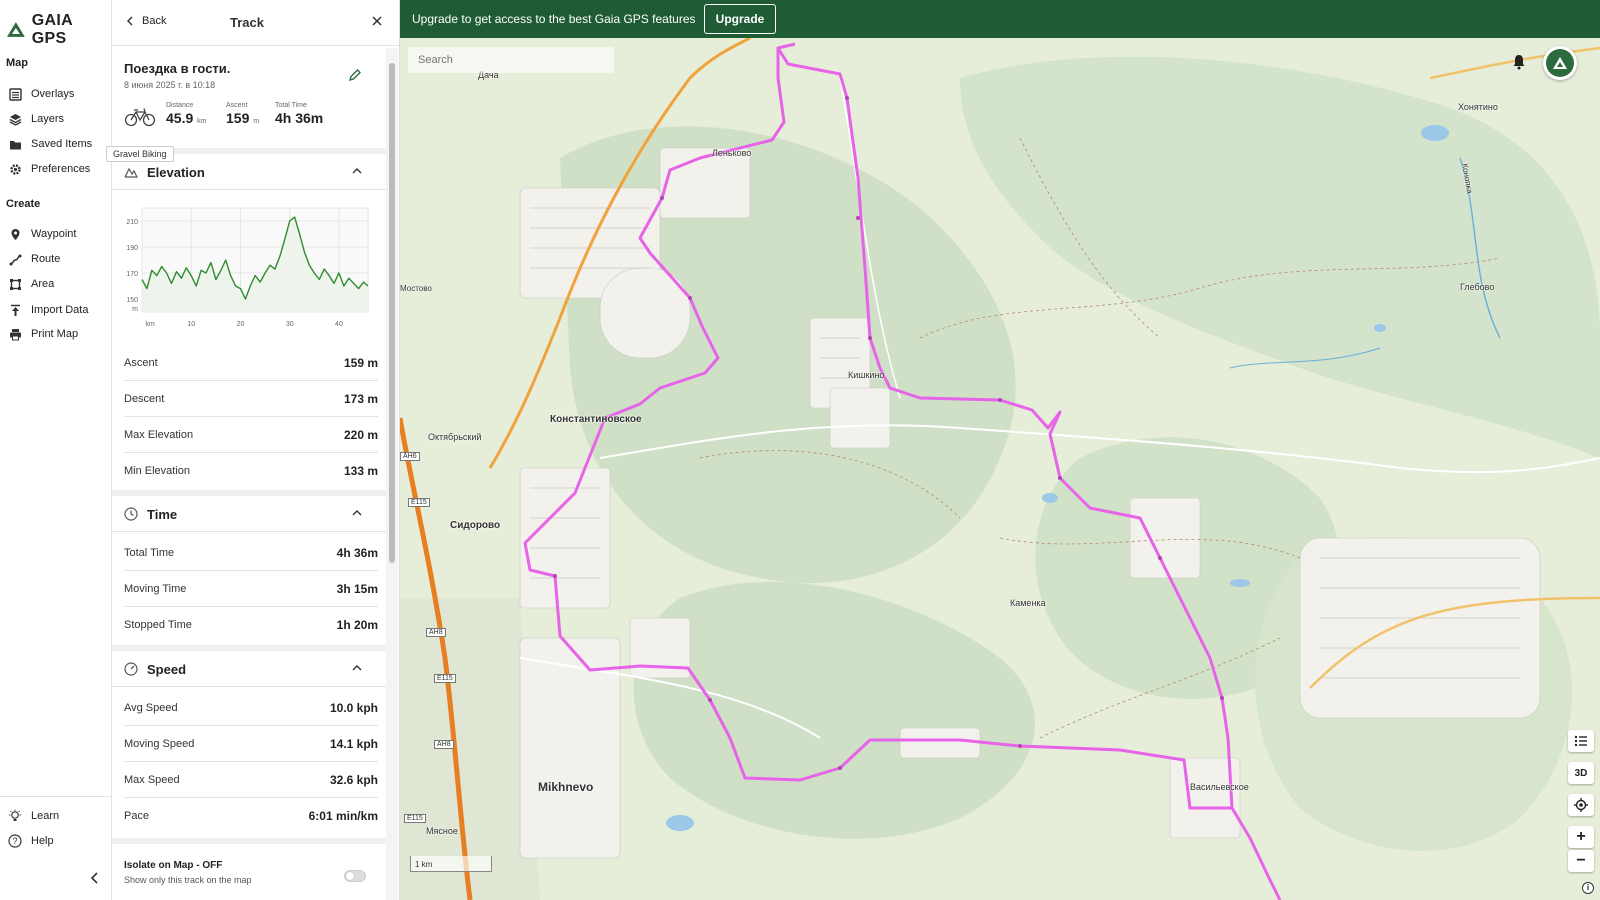 The height and width of the screenshot is (900, 1600). I want to click on overlays-icon, so click(15, 94).